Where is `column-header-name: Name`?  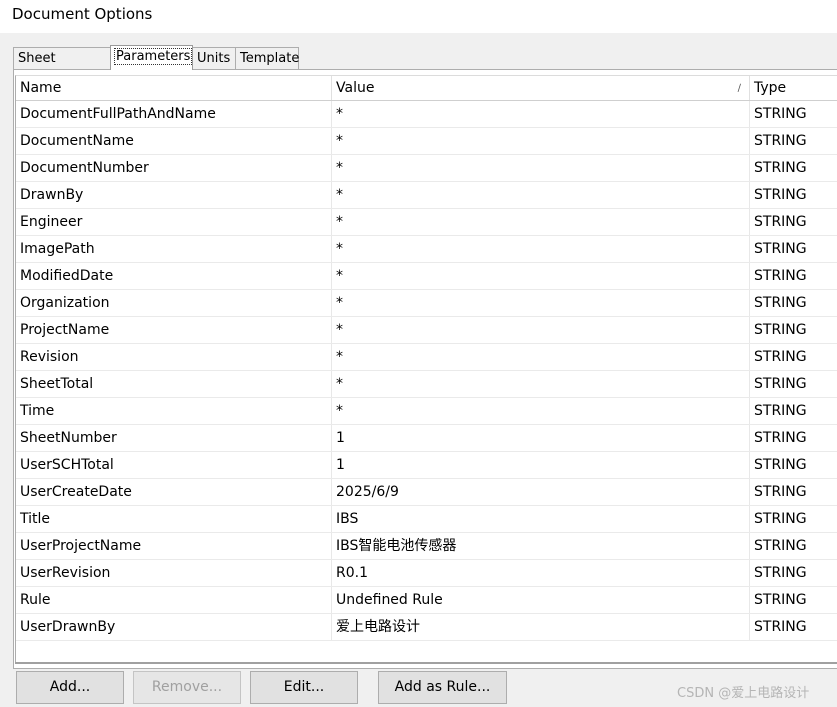
column-header-name: Name is located at coordinates (174, 88).